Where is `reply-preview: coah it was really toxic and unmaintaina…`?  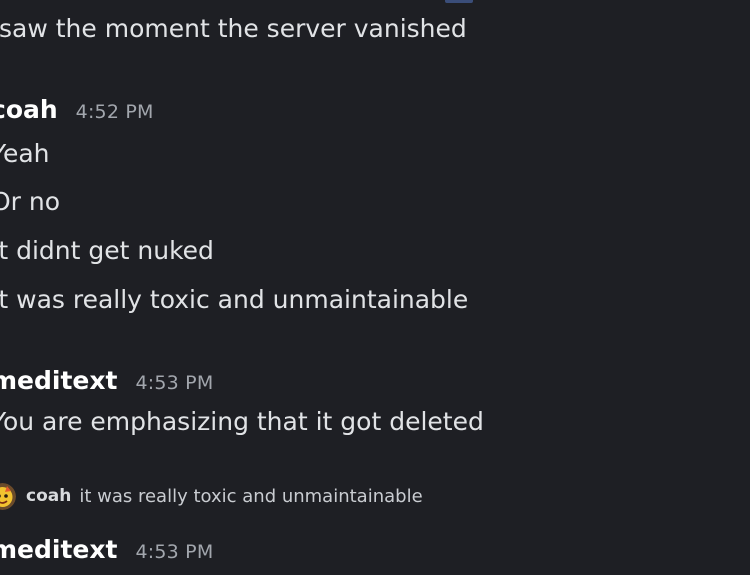 reply-preview: coah it was really toxic and unmaintaina… is located at coordinates (211, 496).